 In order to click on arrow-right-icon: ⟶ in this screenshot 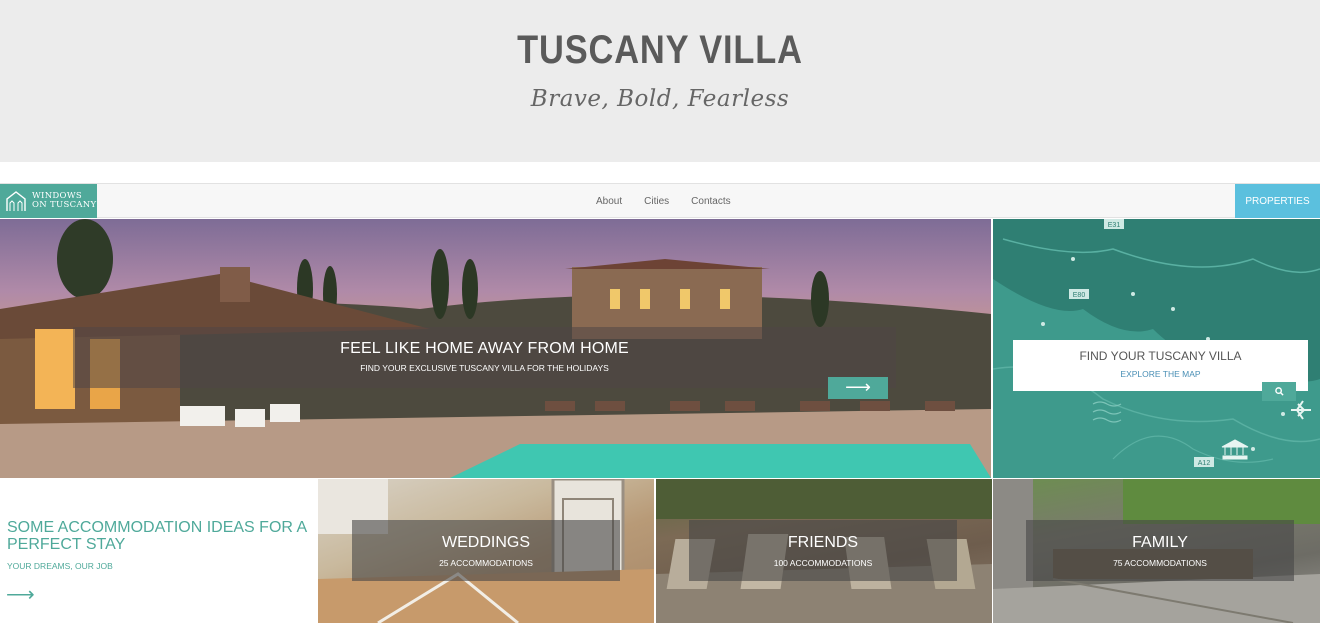, I will do `click(858, 387)`.